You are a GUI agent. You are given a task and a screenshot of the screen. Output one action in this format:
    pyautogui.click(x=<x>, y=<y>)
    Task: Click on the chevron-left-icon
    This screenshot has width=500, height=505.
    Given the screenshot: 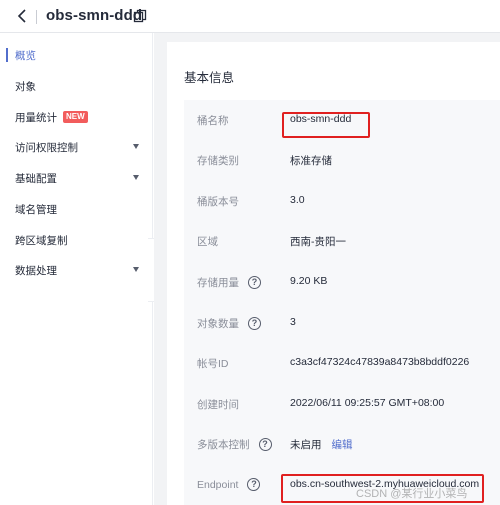 What is the action you would take?
    pyautogui.click(x=21, y=16)
    